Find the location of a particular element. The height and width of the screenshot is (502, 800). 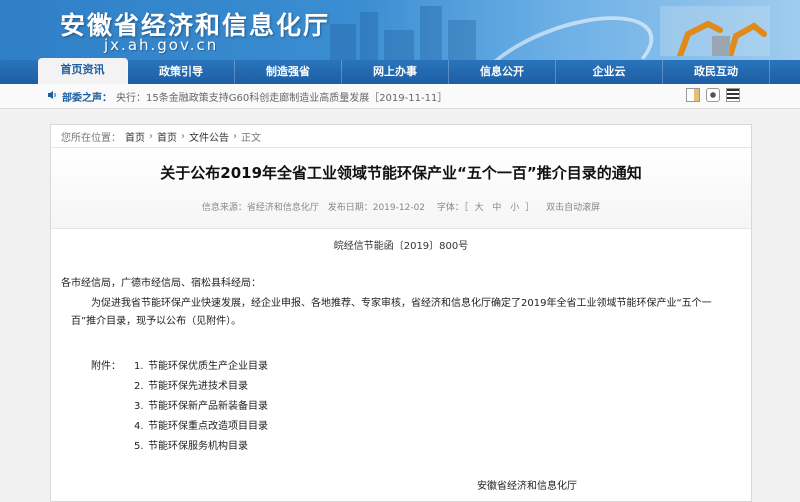

nav-public-interaction: 政民互动 is located at coordinates (716, 72).